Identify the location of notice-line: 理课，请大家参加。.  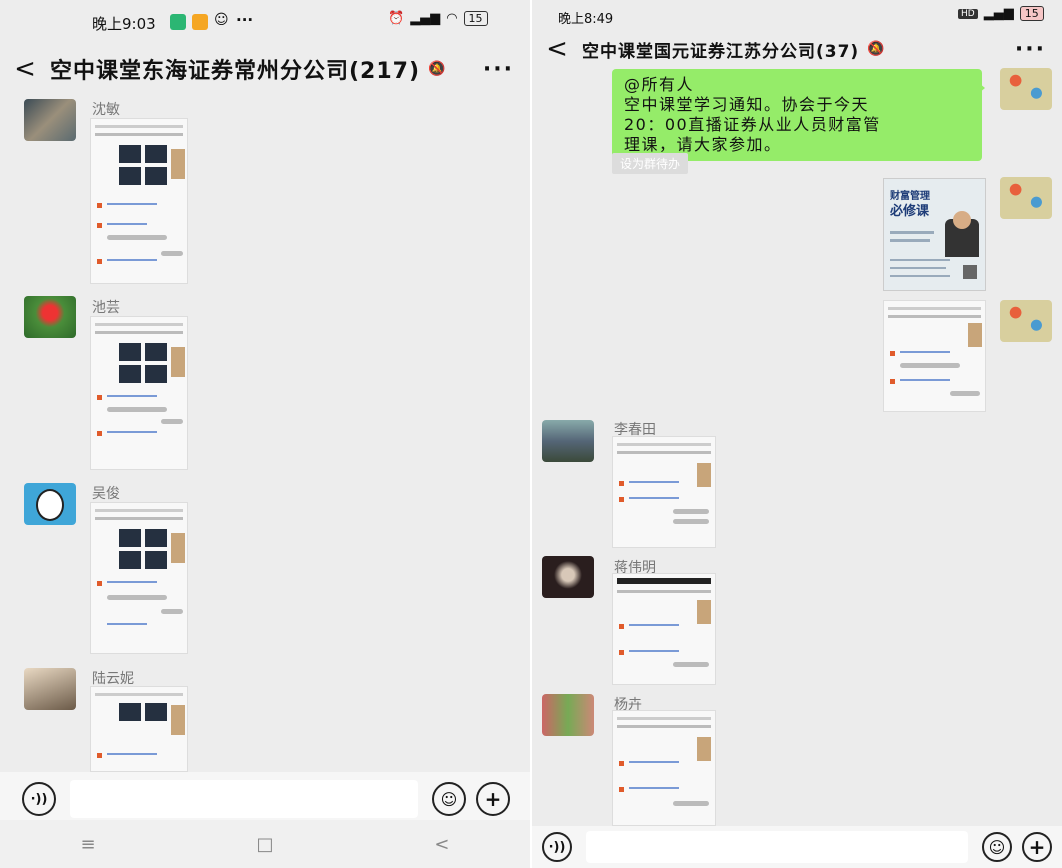
(703, 144).